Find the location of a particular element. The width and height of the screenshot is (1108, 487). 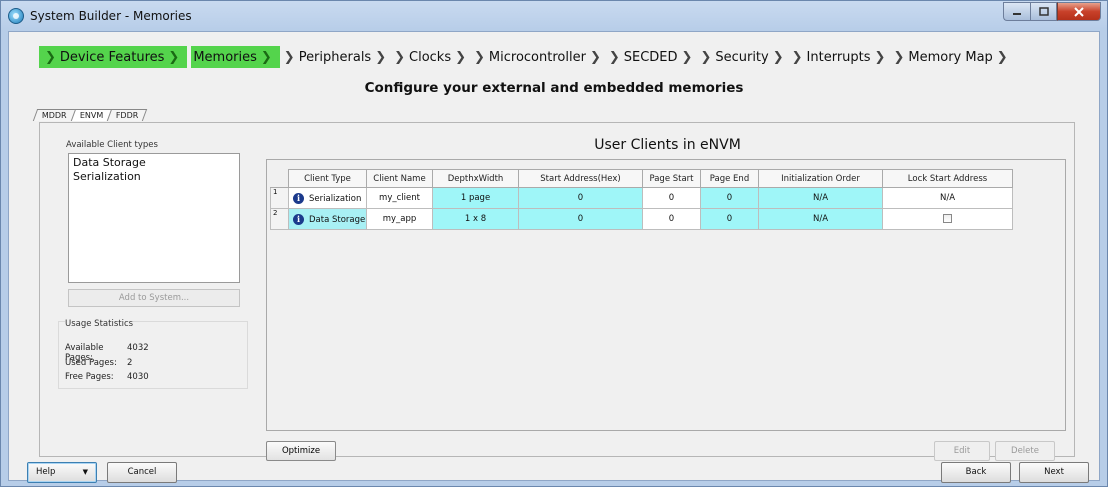

free-pages-value: 4030 is located at coordinates (138, 377).